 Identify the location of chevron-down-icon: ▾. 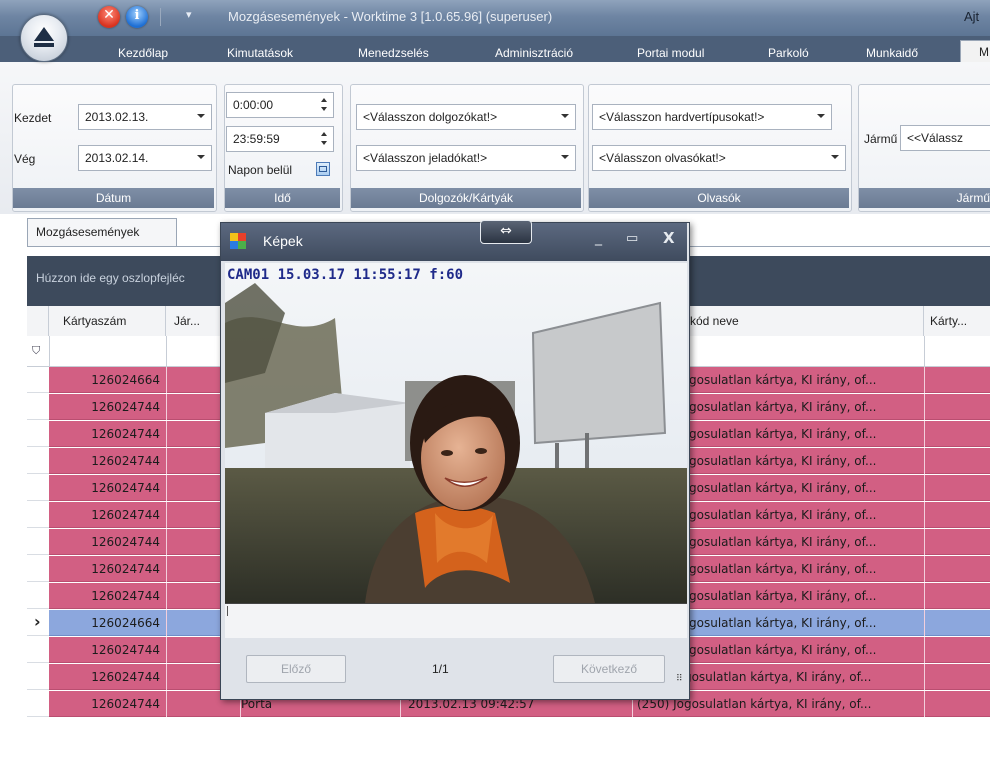
(189, 14).